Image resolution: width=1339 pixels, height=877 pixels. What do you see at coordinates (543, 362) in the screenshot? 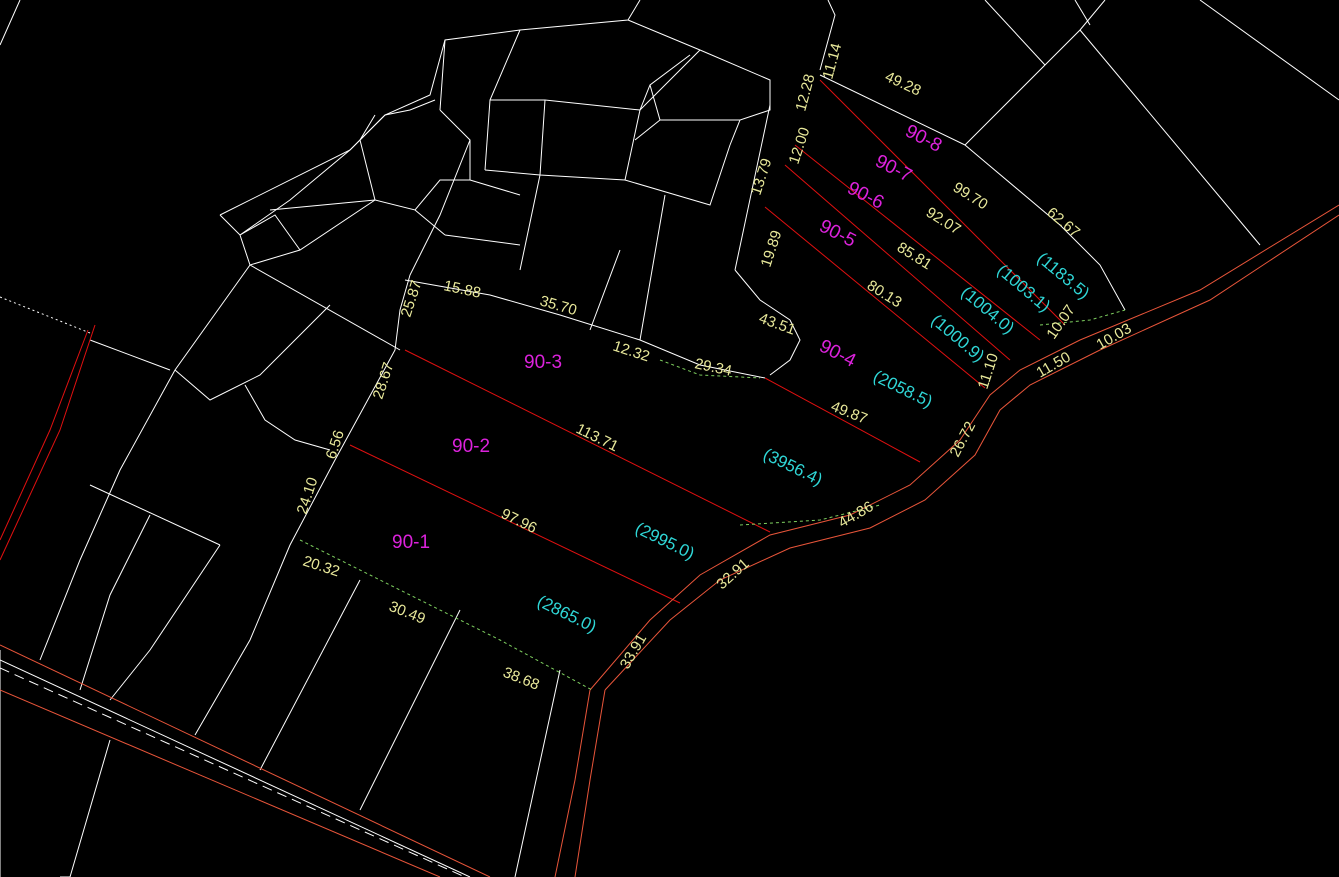
I see `parcel-label-90-3: 90-3` at bounding box center [543, 362].